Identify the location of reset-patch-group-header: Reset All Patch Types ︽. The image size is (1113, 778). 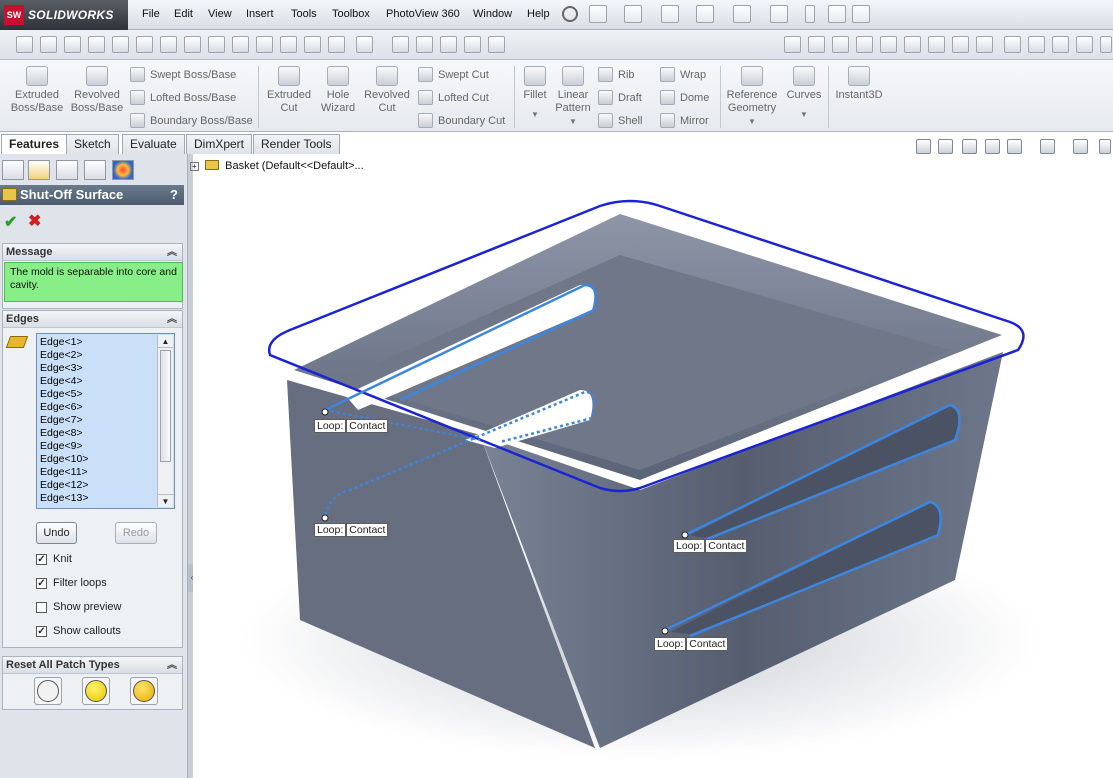
(92, 665).